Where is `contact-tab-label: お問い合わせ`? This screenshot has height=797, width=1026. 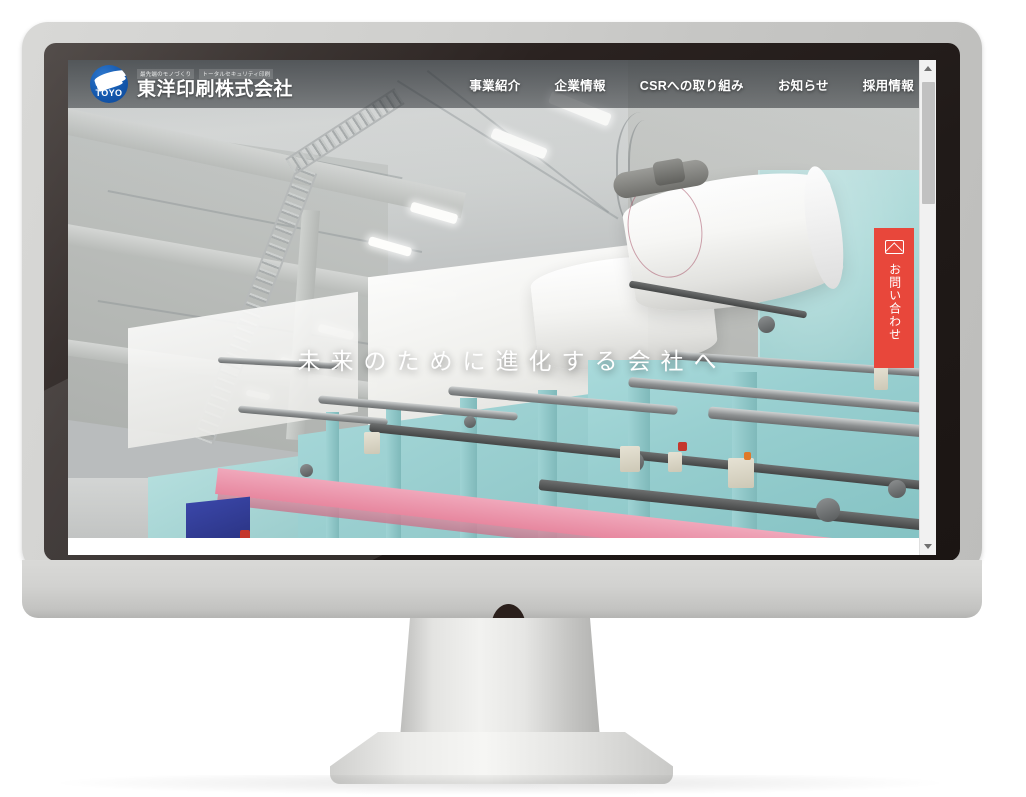
contact-tab-label: お問い合わせ is located at coordinates (894, 302).